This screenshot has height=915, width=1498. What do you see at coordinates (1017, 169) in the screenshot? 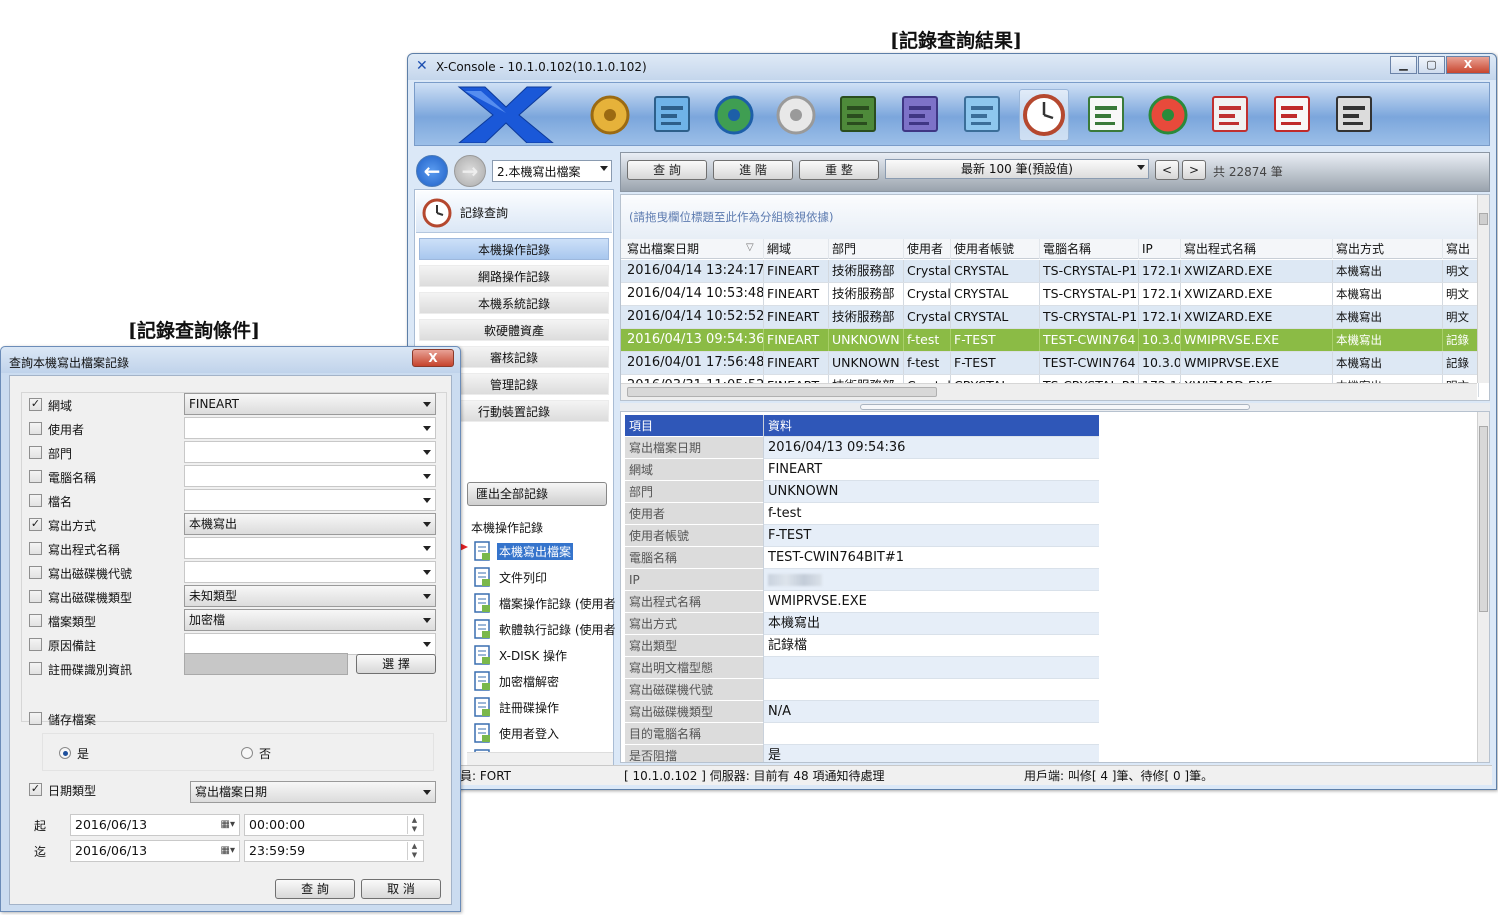
I see `count-select: 最新 100 筆(預設值)` at bounding box center [1017, 169].